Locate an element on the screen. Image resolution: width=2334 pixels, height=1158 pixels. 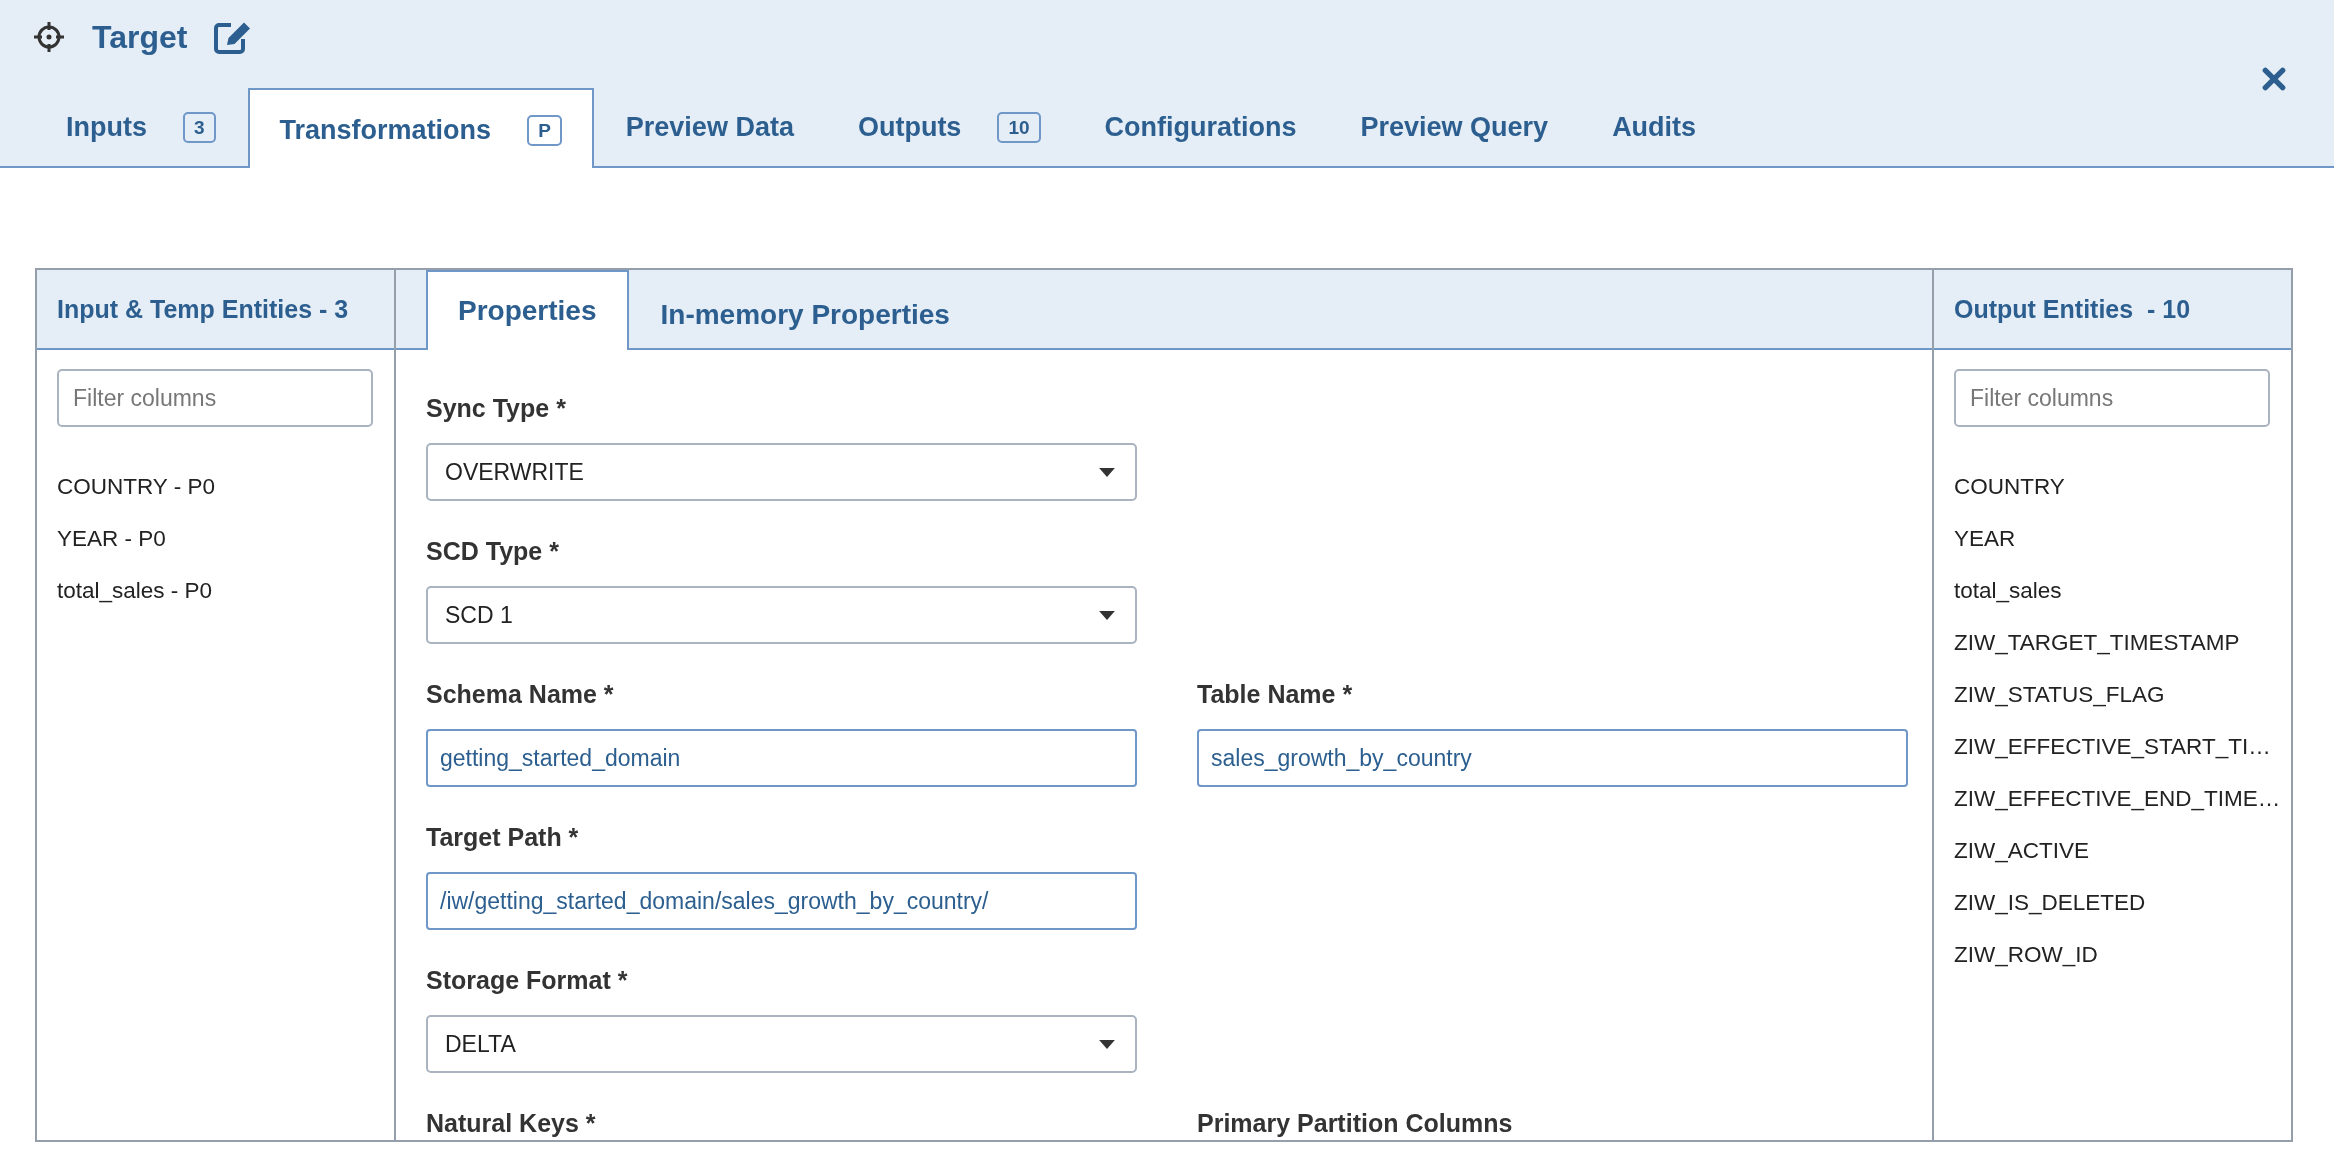
count-badge: 10 is located at coordinates (1019, 127).